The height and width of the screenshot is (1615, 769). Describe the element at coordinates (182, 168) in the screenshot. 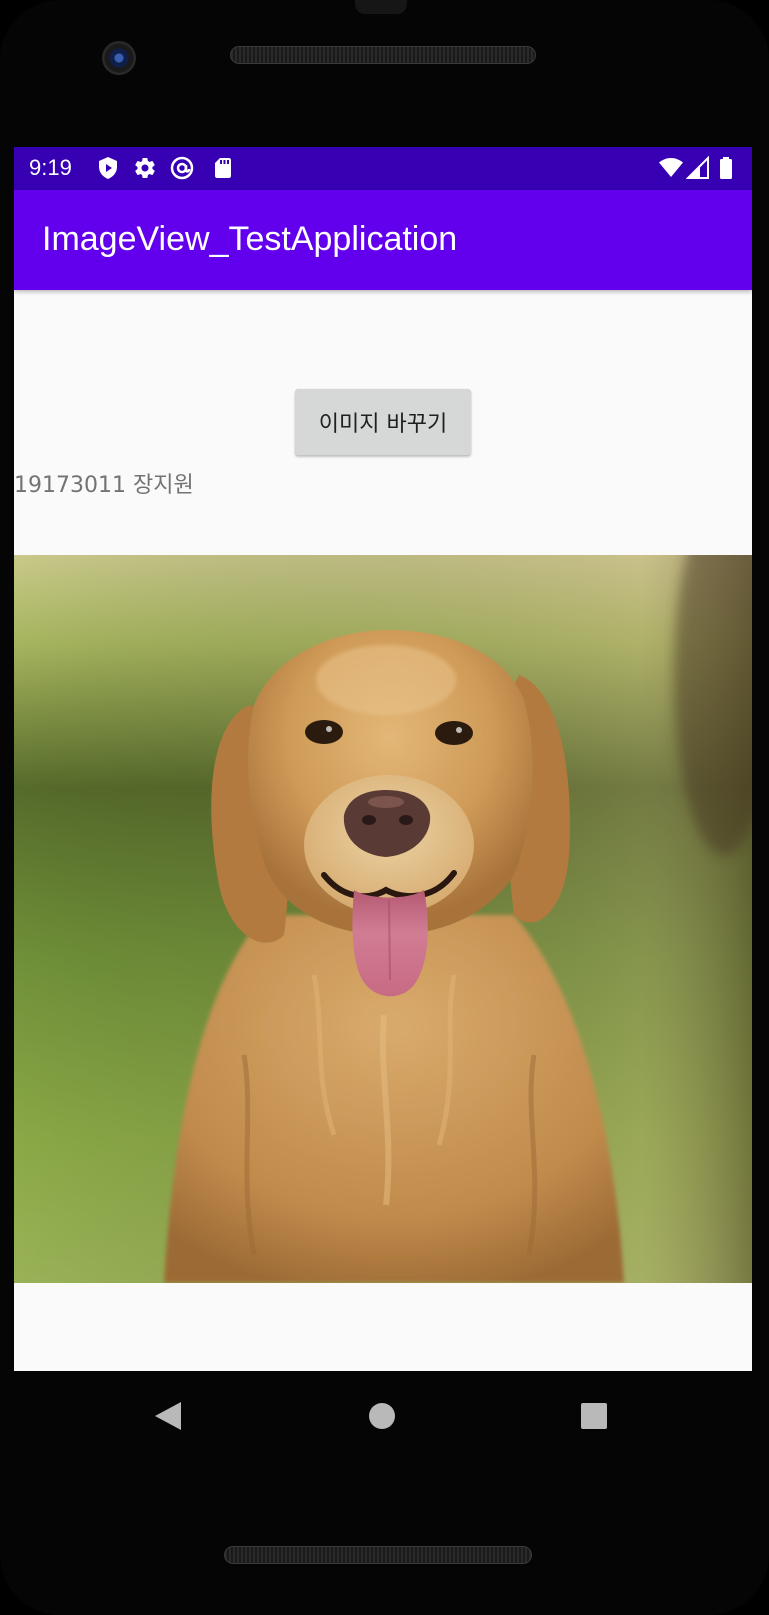

I see `at-sign-icon` at that location.